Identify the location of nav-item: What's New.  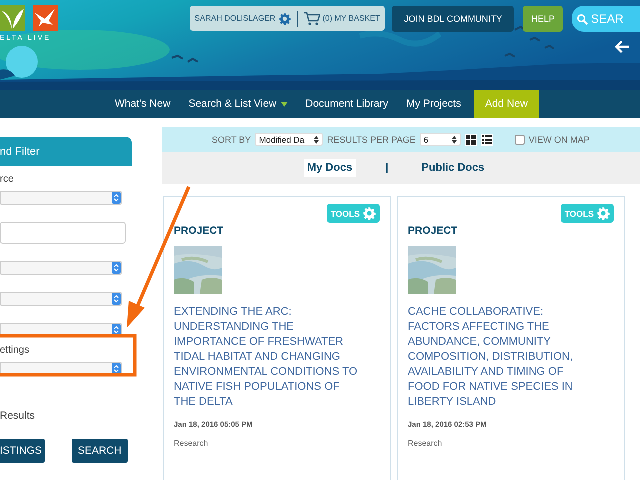
(143, 104).